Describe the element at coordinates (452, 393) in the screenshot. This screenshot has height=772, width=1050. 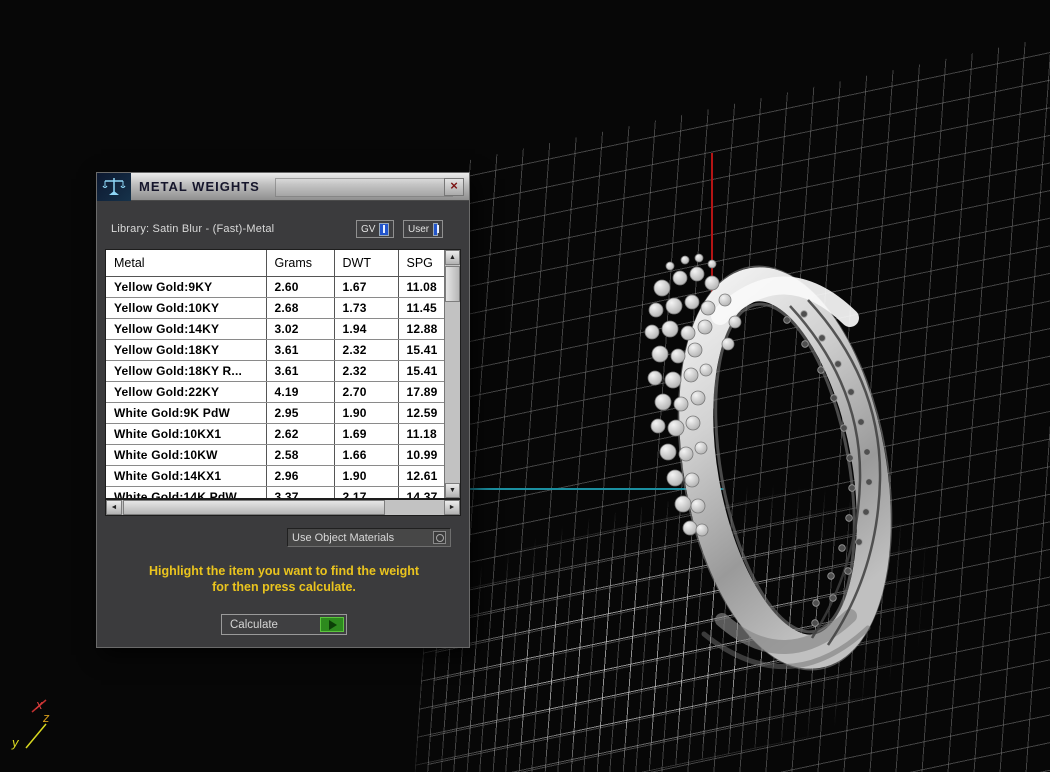
I see `vertical-scroll-track` at that location.